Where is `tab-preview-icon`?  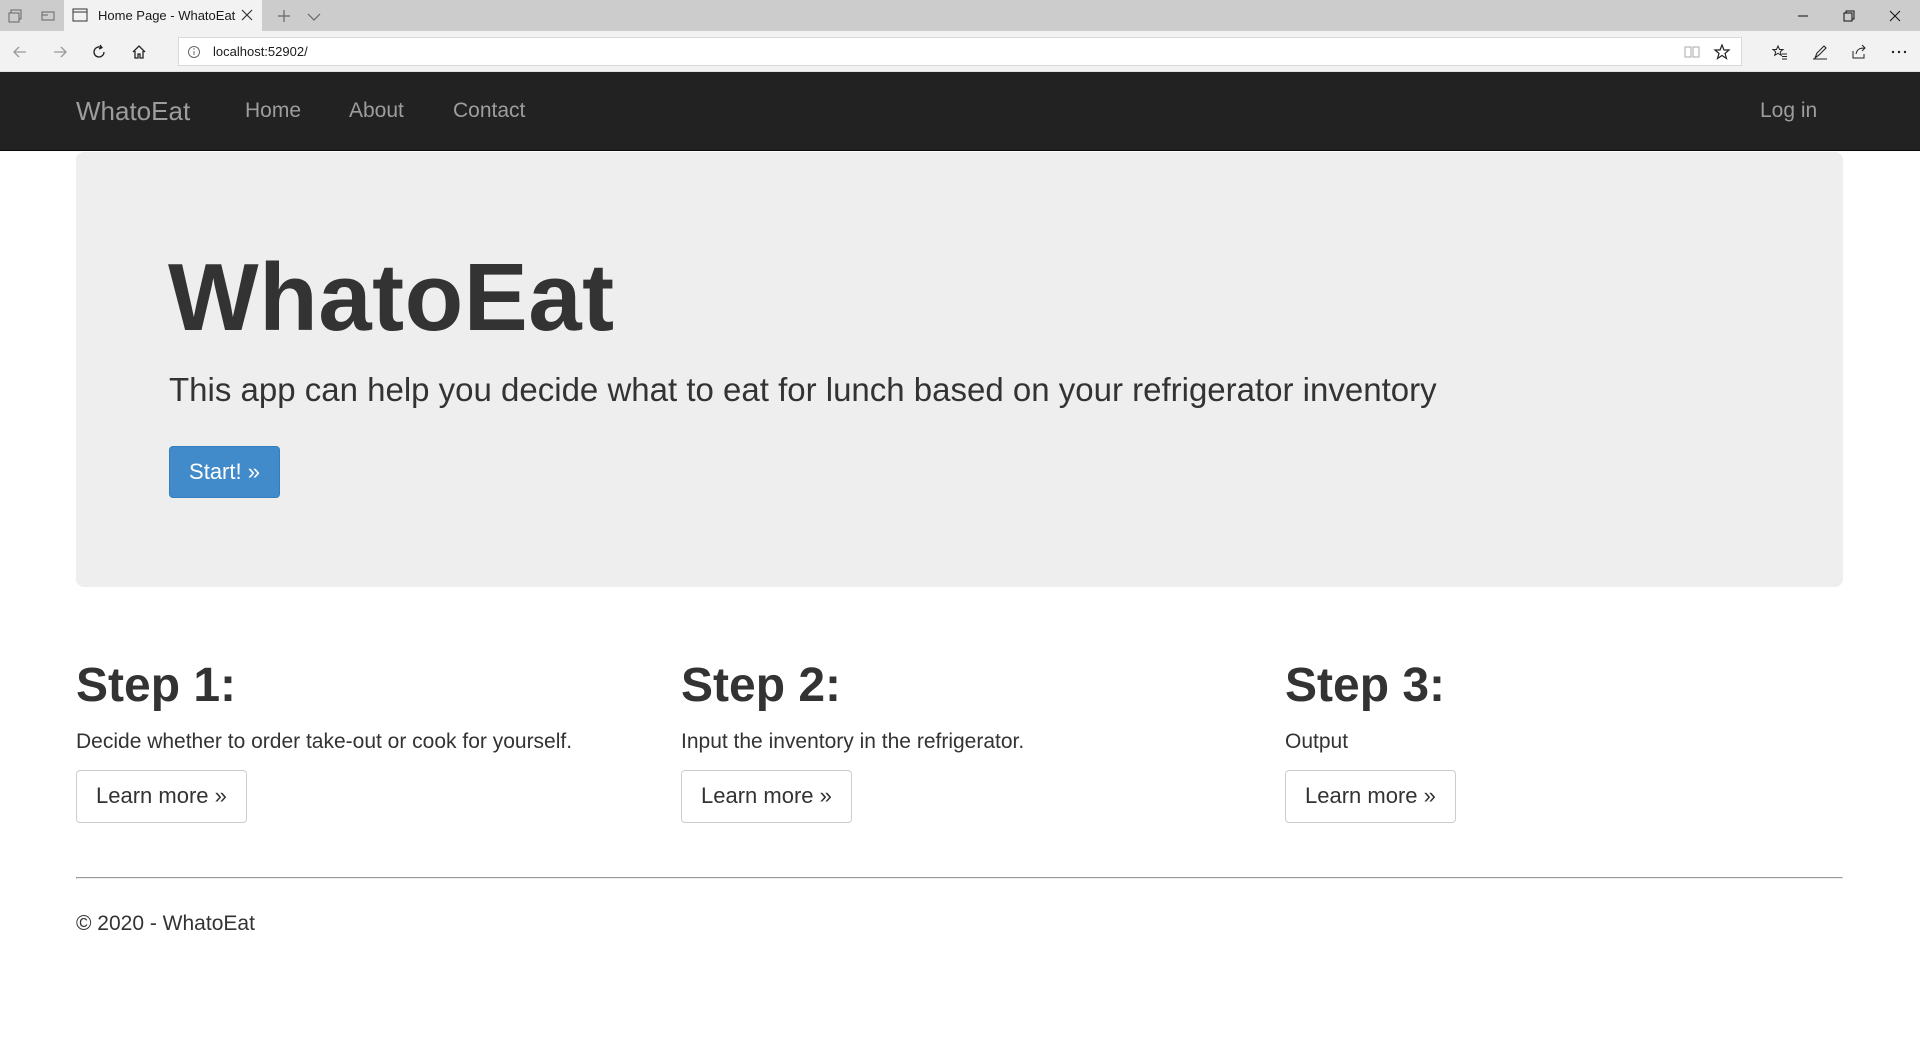 tab-preview-icon is located at coordinates (48, 16).